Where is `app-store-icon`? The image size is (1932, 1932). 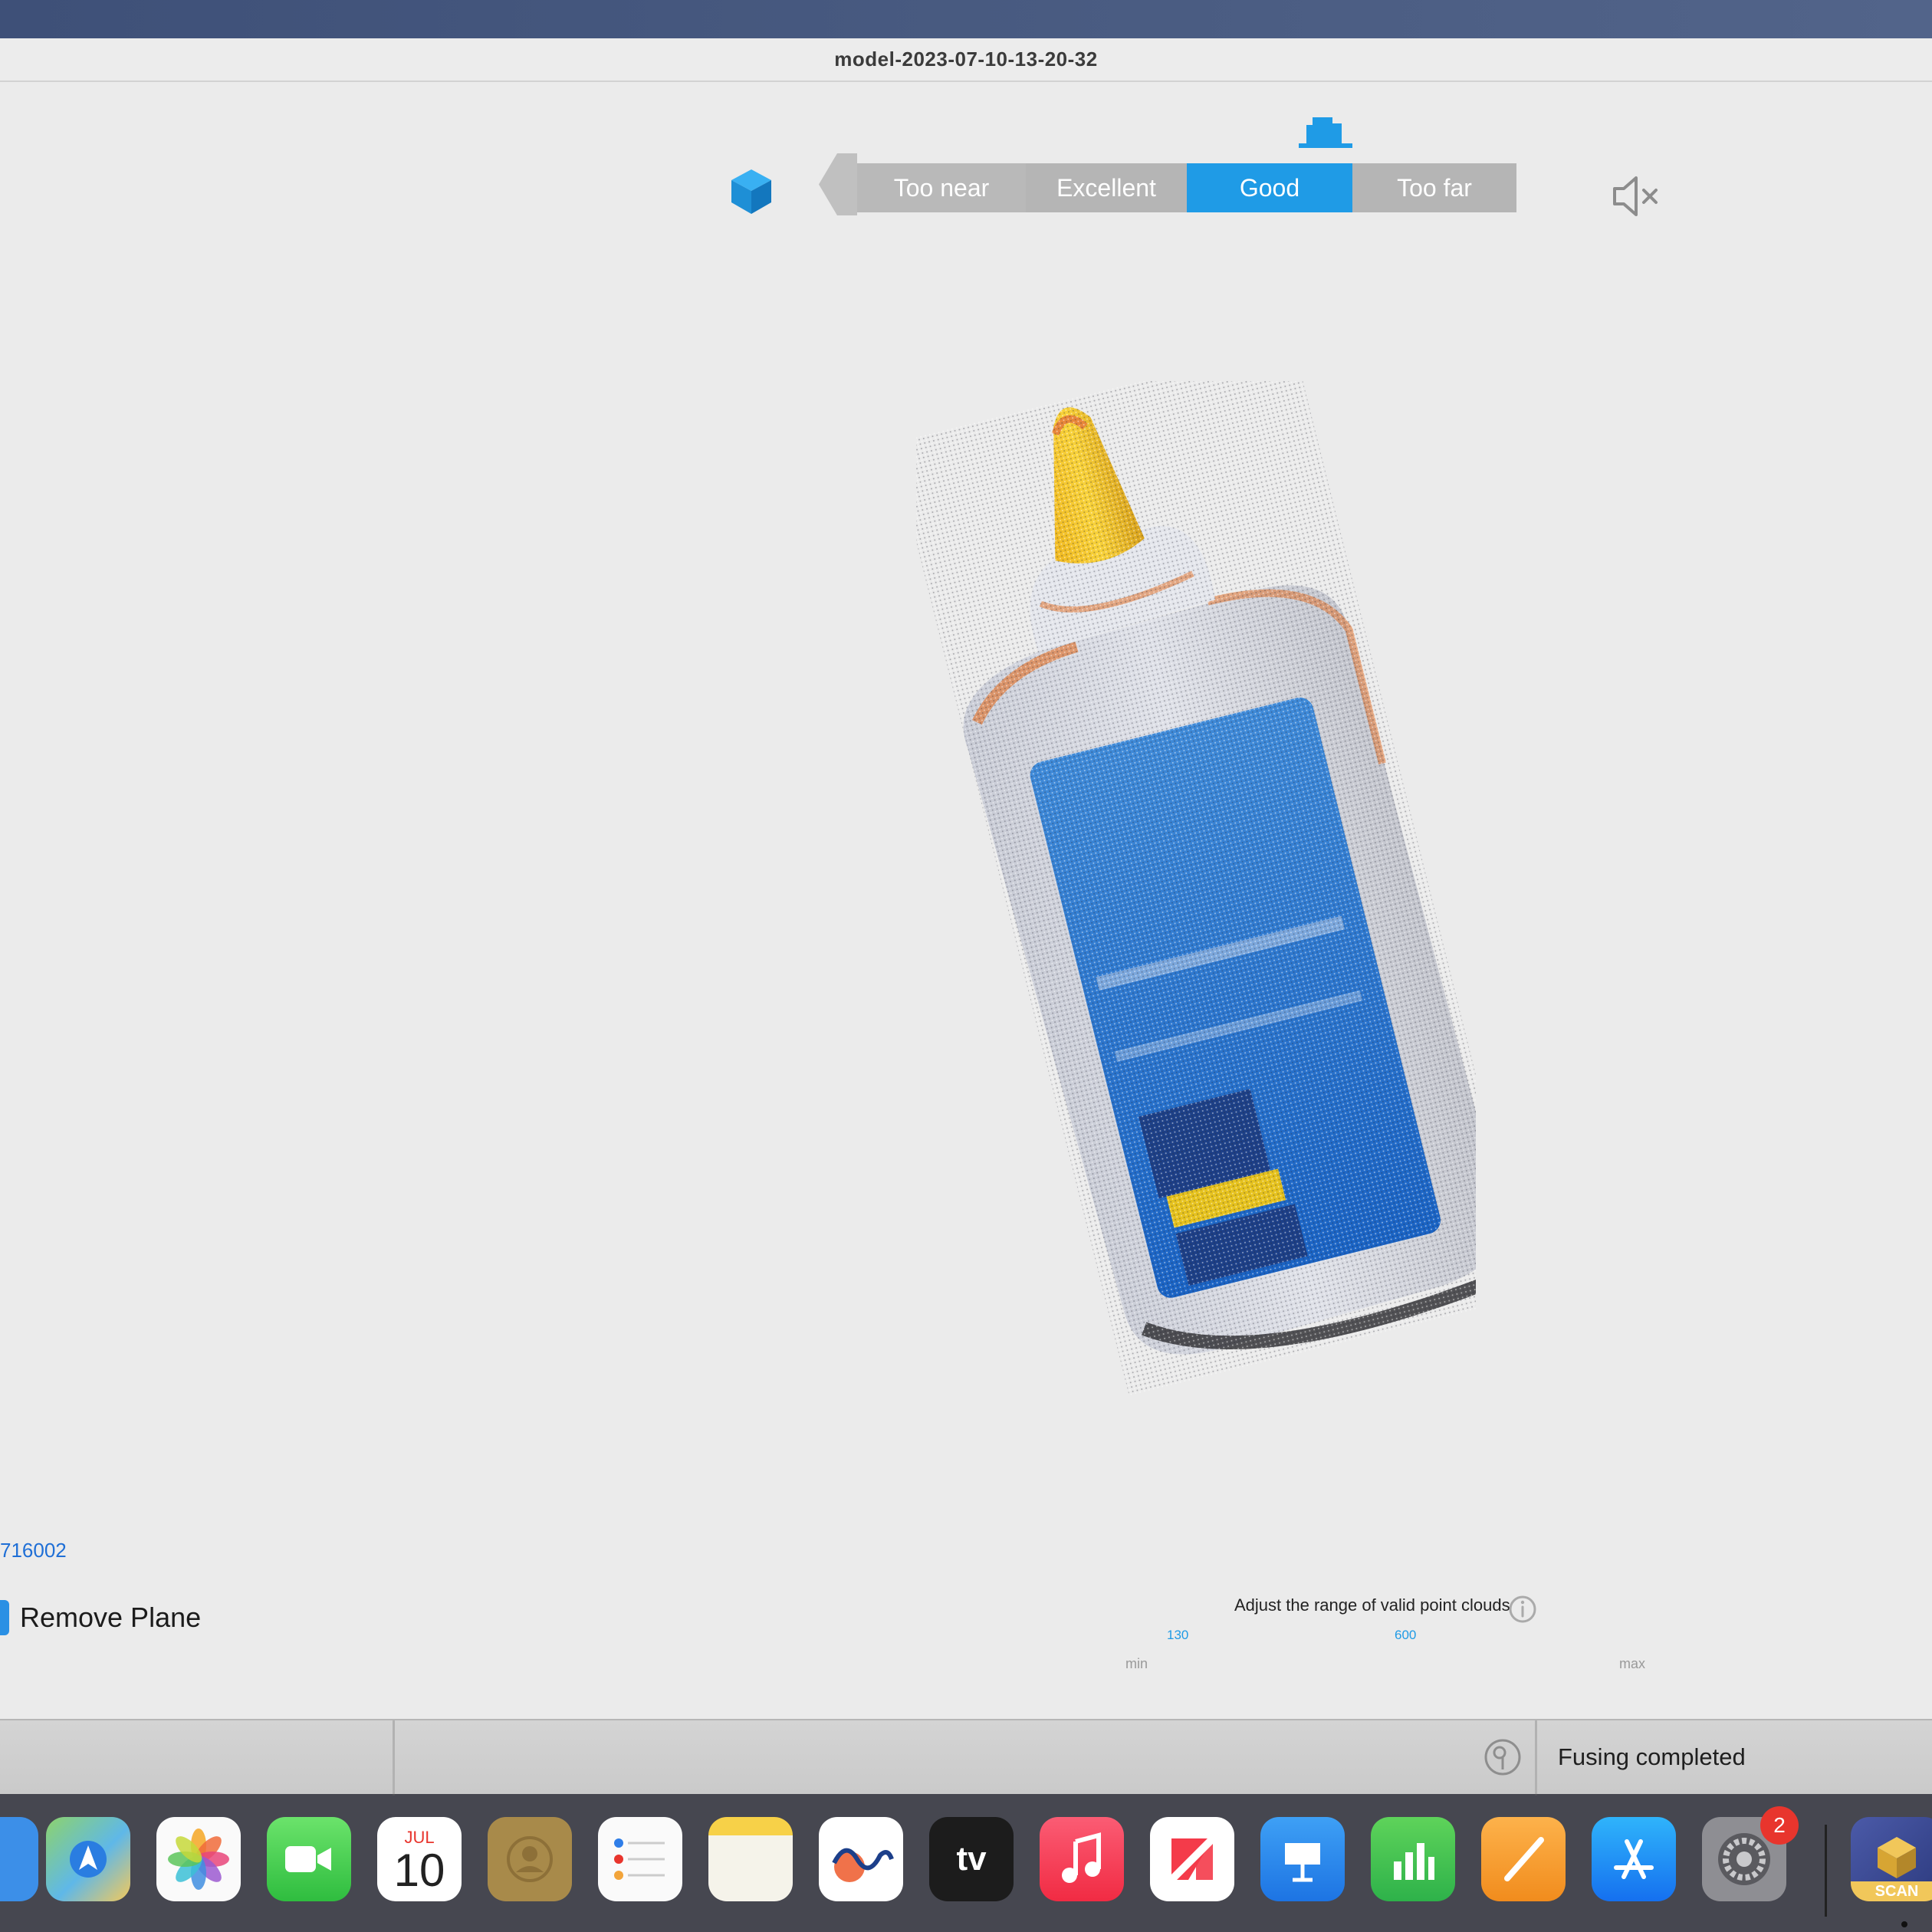 app-store-icon is located at coordinates (1634, 1859).